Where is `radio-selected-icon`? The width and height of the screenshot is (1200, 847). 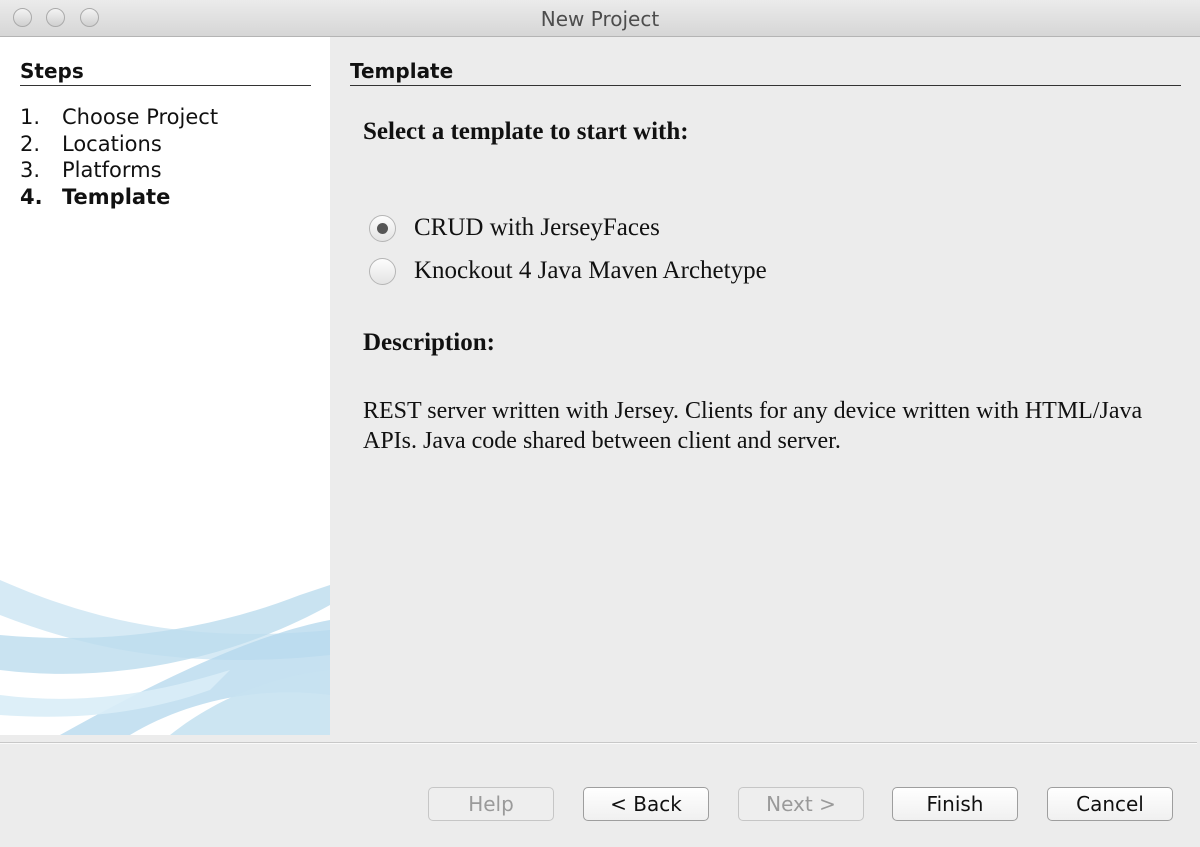 radio-selected-icon is located at coordinates (382, 228).